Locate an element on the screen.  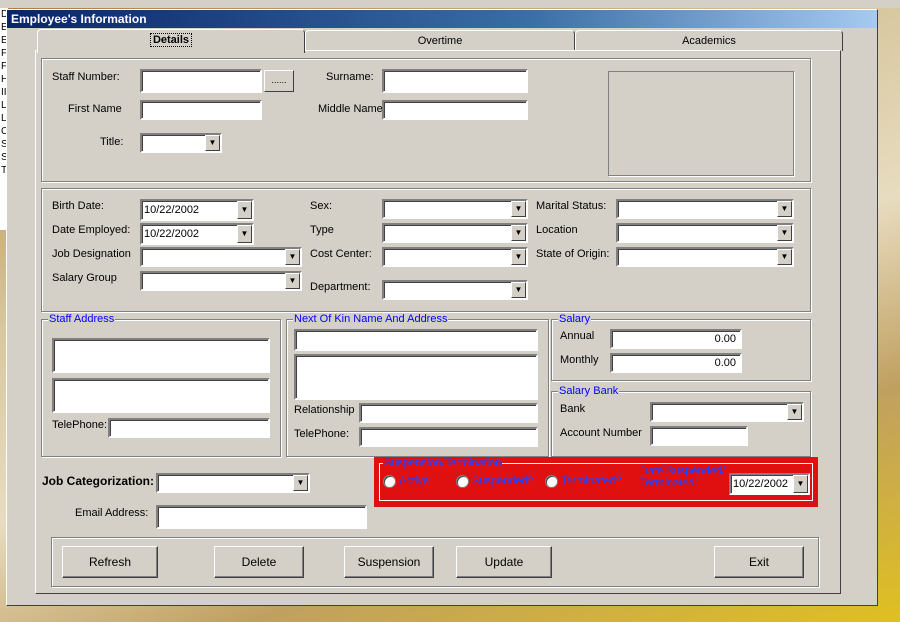
tab-details-label: Details is located at coordinates (171, 40).